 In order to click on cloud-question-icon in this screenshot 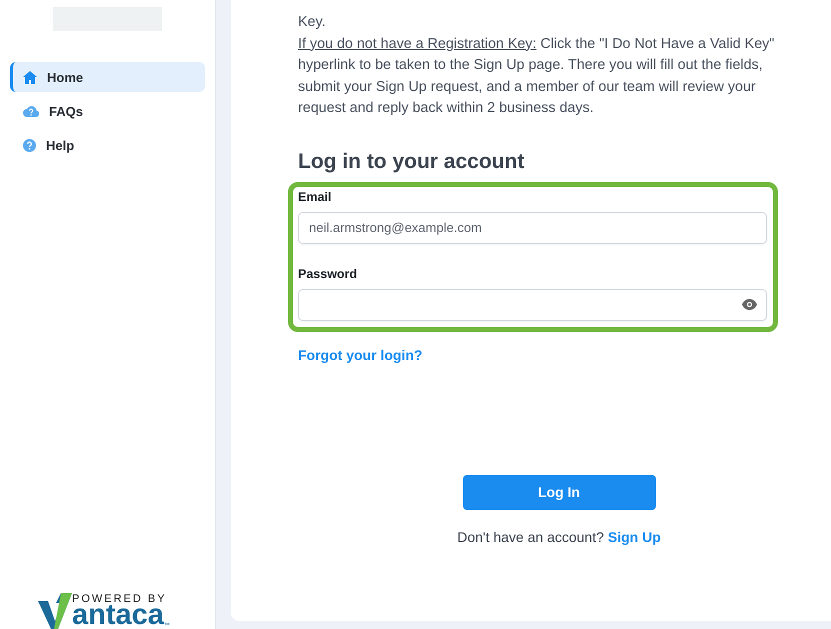, I will do `click(31, 111)`.